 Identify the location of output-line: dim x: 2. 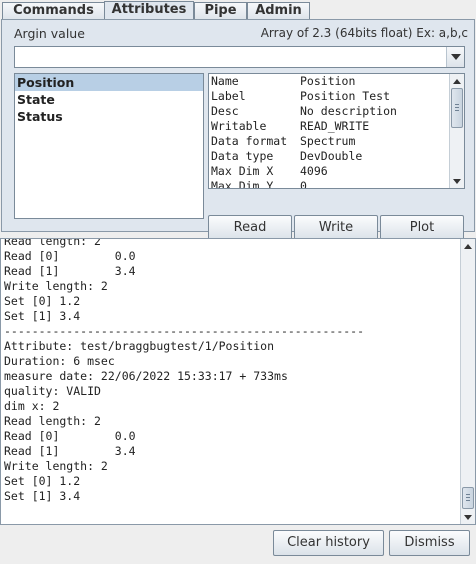
(32, 406).